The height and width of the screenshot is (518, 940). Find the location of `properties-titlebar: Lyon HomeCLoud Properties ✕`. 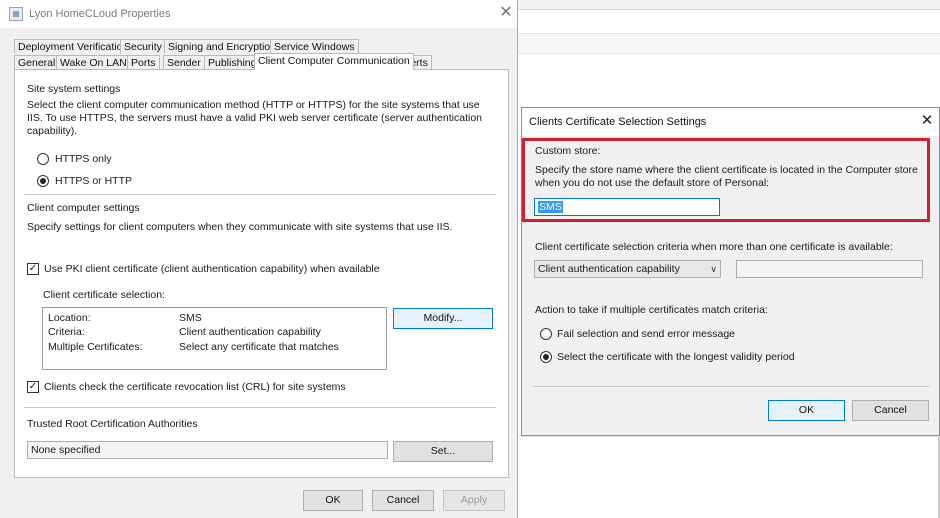

properties-titlebar: Lyon HomeCLoud Properties ✕ is located at coordinates (258, 14).